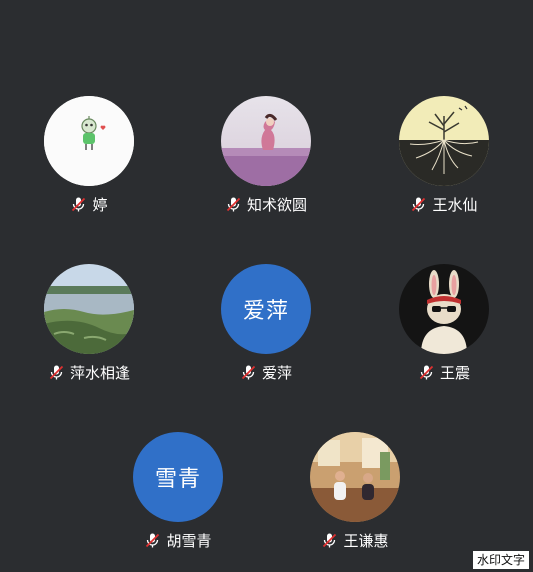  Describe the element at coordinates (99, 373) in the screenshot. I see `participant-name: 萍水相逢` at that location.